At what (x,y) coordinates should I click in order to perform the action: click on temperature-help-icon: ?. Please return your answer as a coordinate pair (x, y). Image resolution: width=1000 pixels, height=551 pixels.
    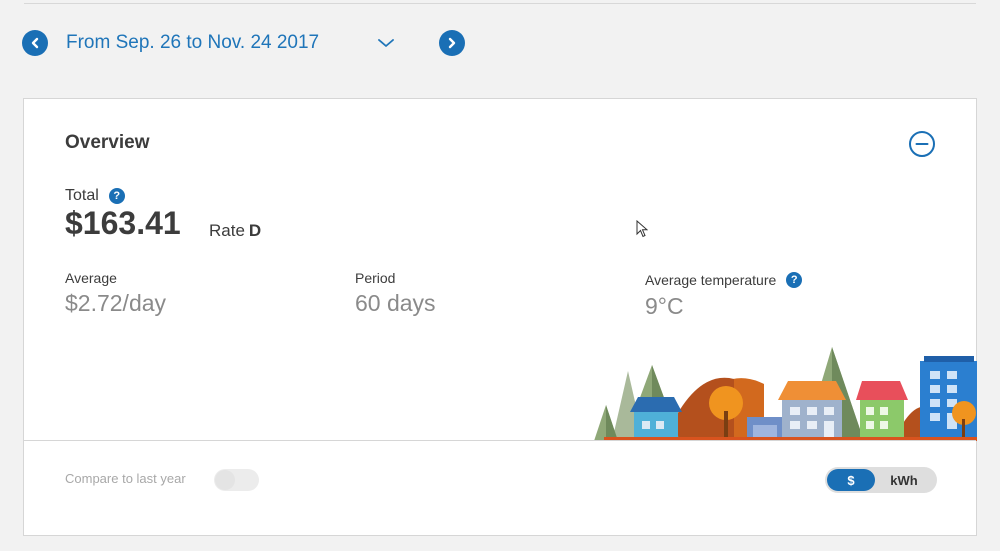
    Looking at the image, I should click on (794, 280).